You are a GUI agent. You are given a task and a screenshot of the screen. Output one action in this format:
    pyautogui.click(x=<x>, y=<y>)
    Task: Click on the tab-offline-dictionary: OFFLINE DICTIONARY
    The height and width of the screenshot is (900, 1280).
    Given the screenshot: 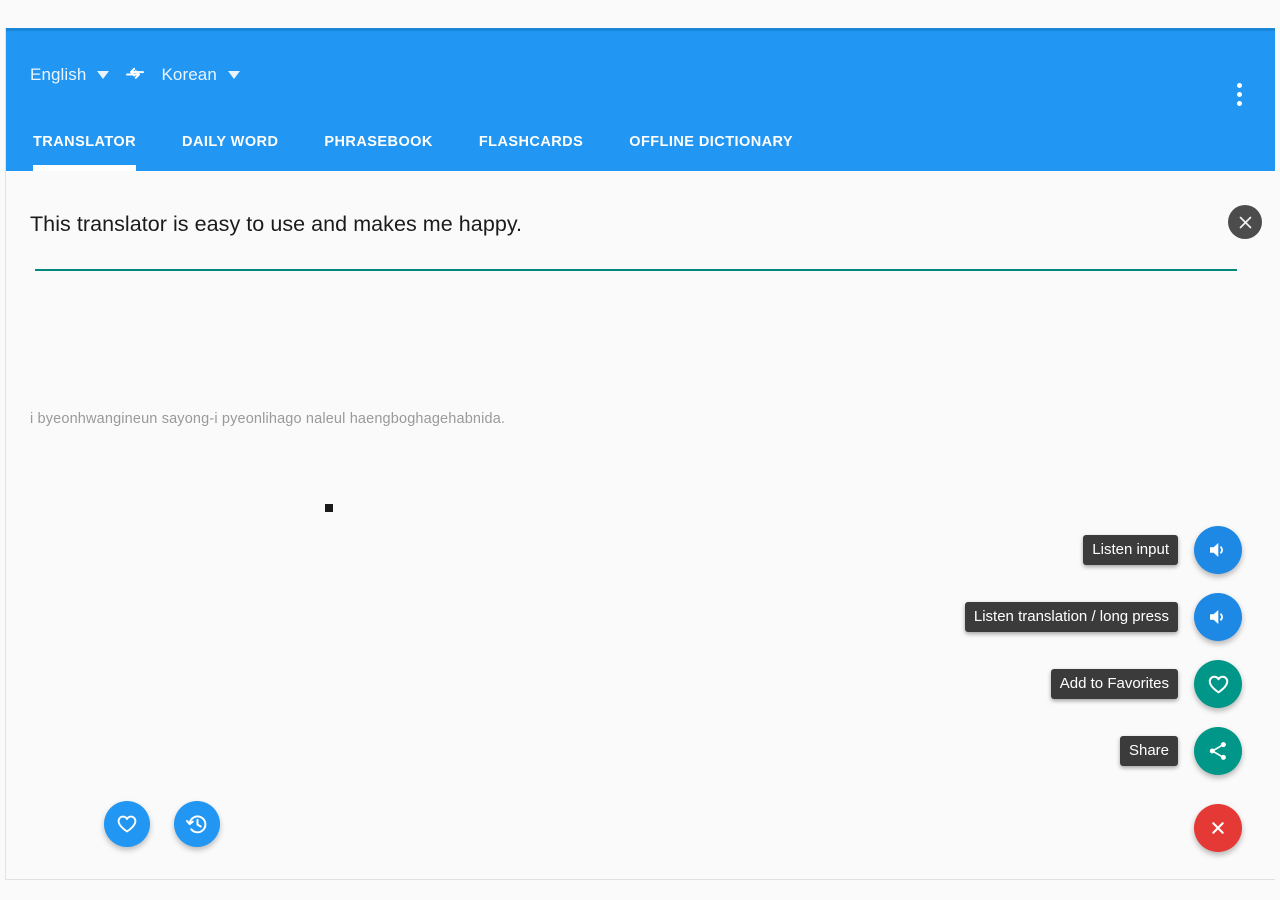 What is the action you would take?
    pyautogui.click(x=711, y=142)
    